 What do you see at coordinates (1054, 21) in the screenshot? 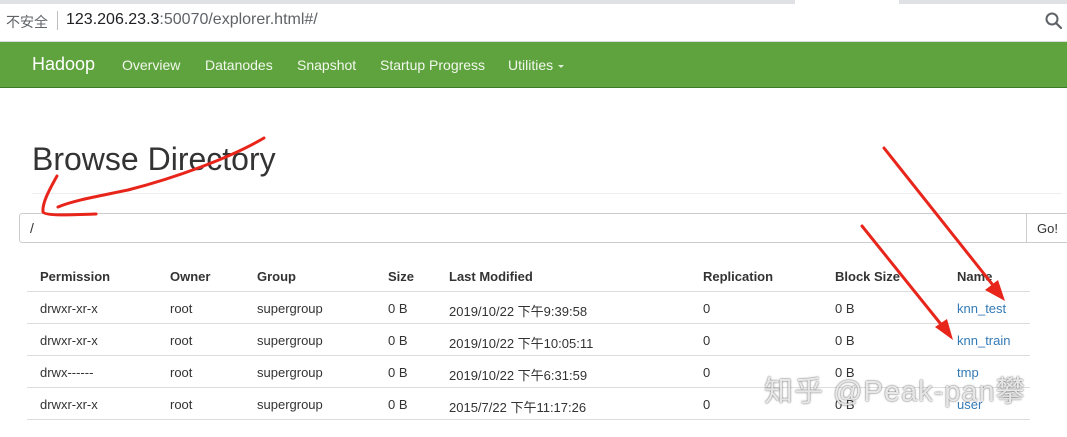
I see `magnifier-icon` at bounding box center [1054, 21].